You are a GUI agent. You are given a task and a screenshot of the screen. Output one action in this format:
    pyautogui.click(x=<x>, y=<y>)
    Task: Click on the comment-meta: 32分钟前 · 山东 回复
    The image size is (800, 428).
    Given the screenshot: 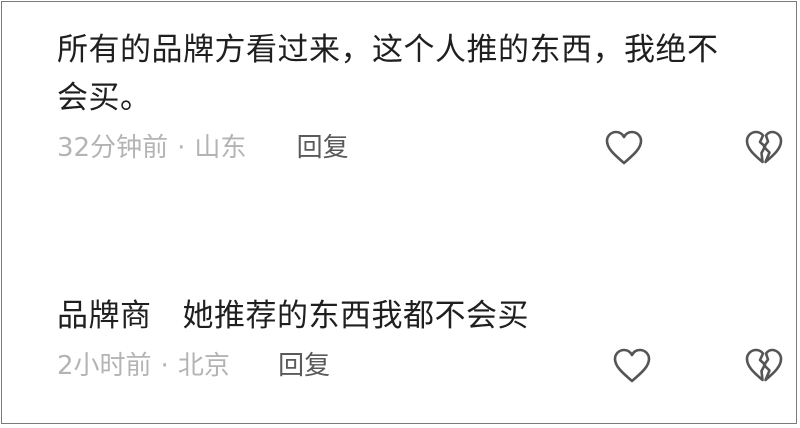 What is the action you would take?
    pyautogui.click(x=420, y=148)
    